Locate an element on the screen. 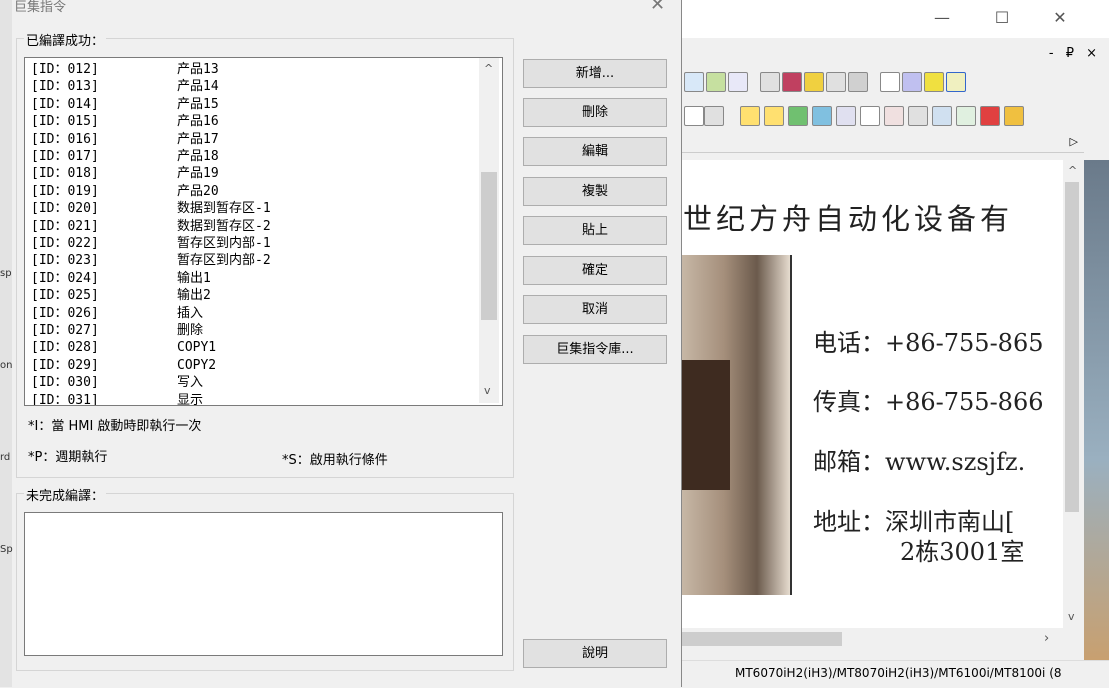  alarm-icon is located at coordinates (990, 116).